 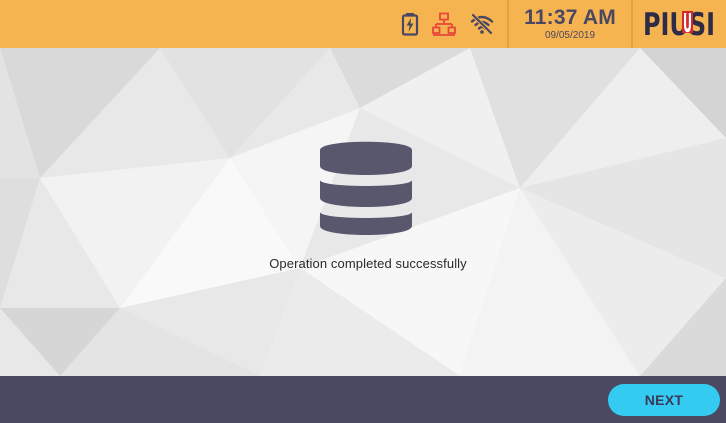 What do you see at coordinates (632, 24) in the screenshot?
I see `divider` at bounding box center [632, 24].